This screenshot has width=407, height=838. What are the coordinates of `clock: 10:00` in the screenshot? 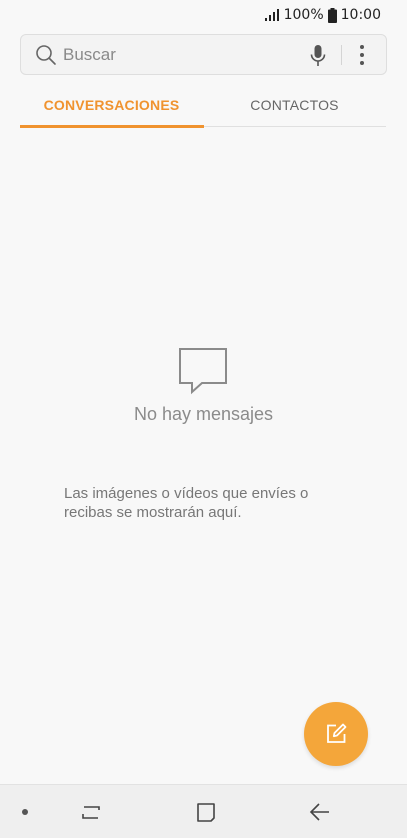 It's located at (360, 15).